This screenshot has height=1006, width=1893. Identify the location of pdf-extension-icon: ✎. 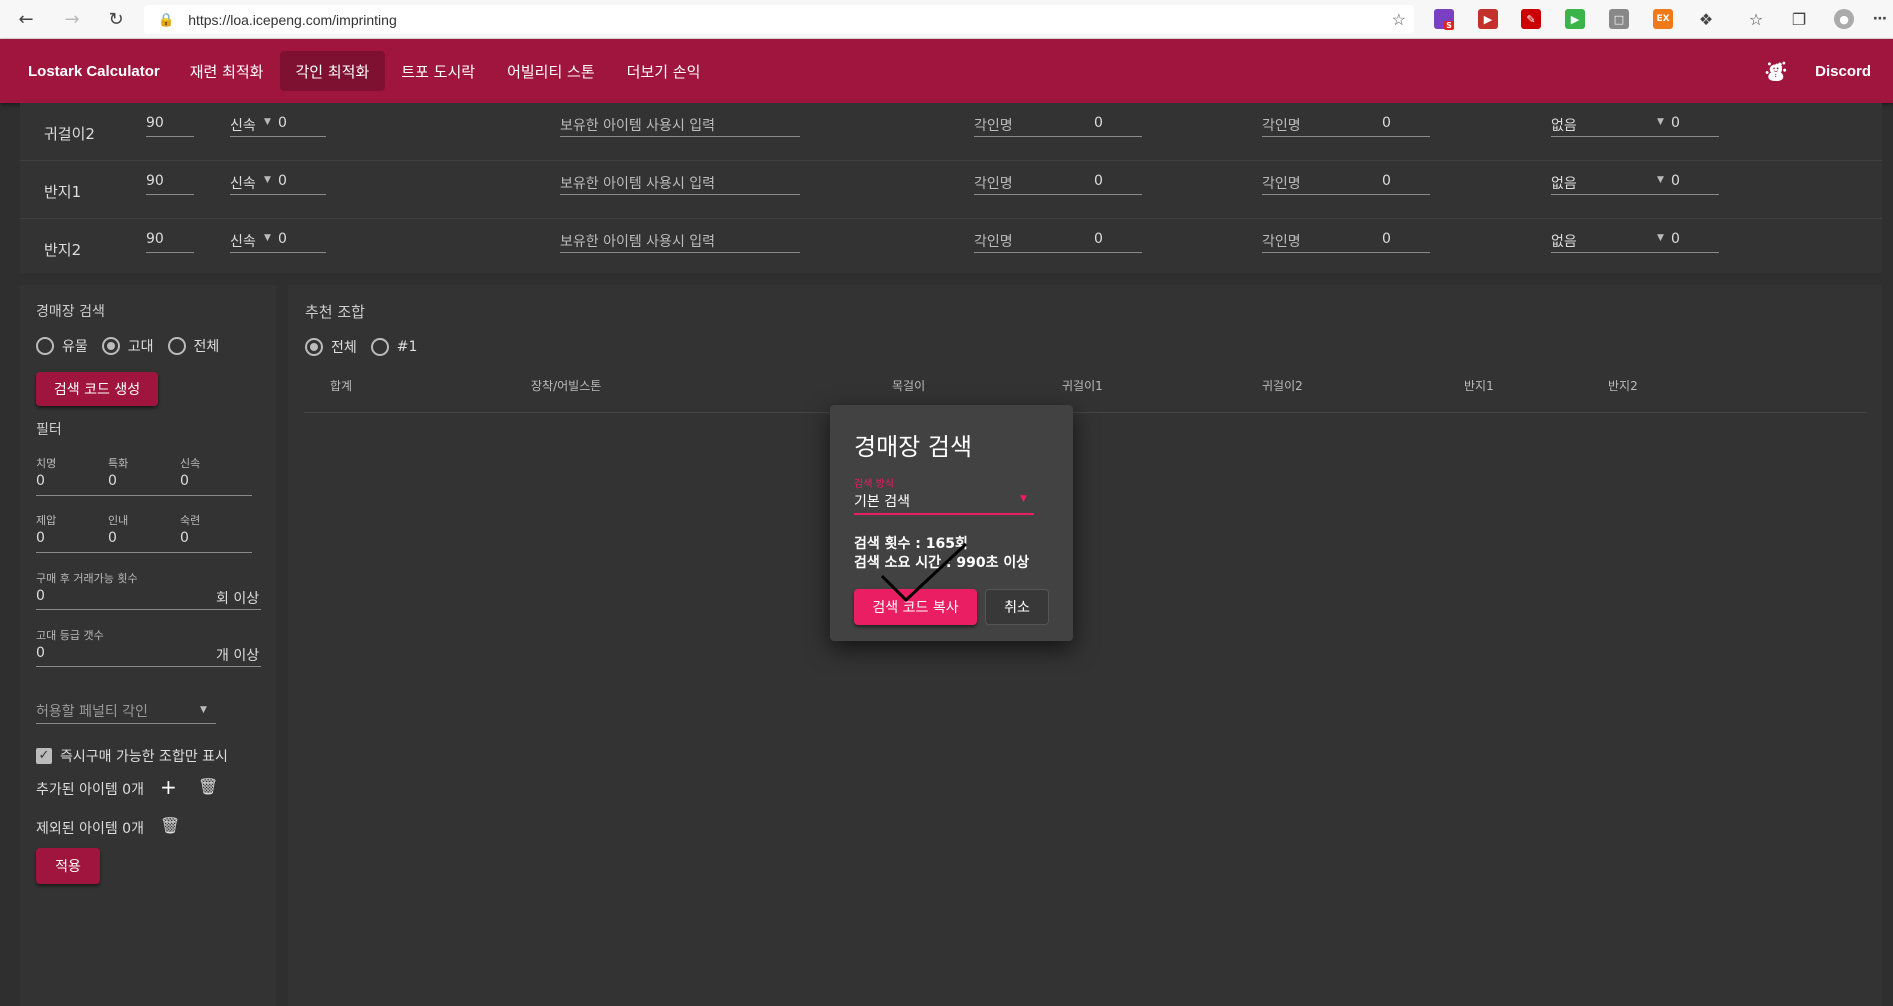
(1531, 19).